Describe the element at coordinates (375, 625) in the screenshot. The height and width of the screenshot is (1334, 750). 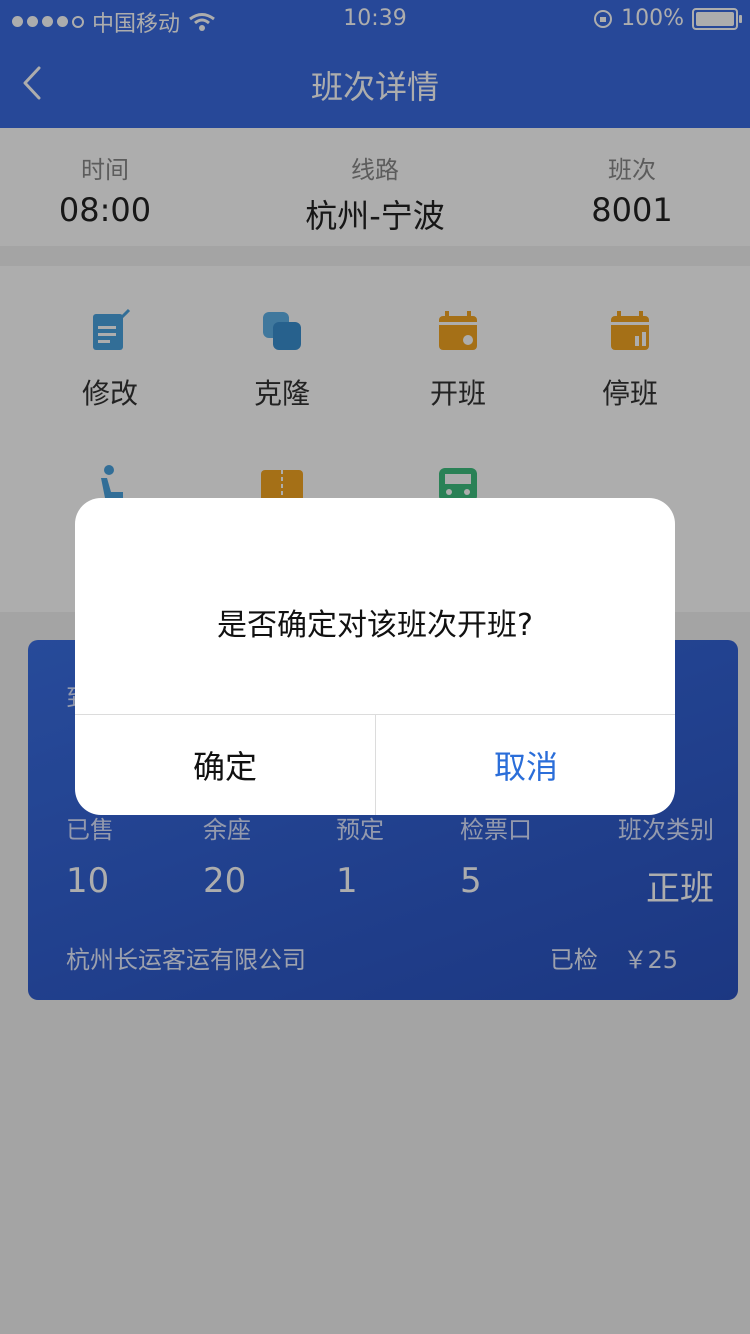
I see `dialog-message: 是否确定对该班次开班?` at that location.